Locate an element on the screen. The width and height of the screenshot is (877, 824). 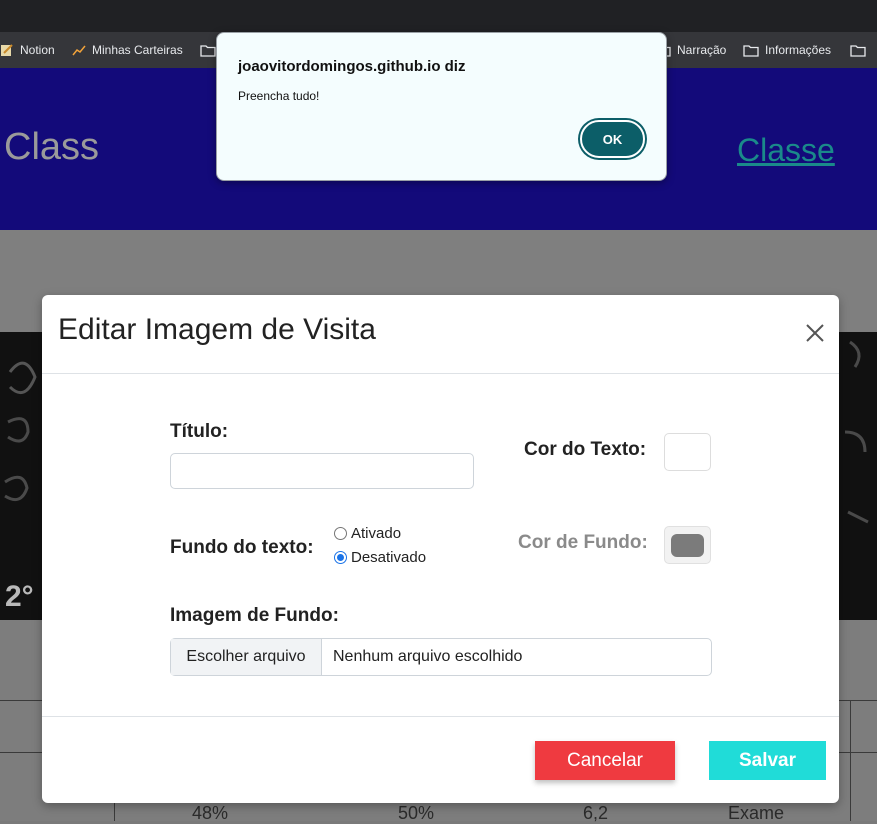
radio-desativado: Desativado is located at coordinates (380, 557).